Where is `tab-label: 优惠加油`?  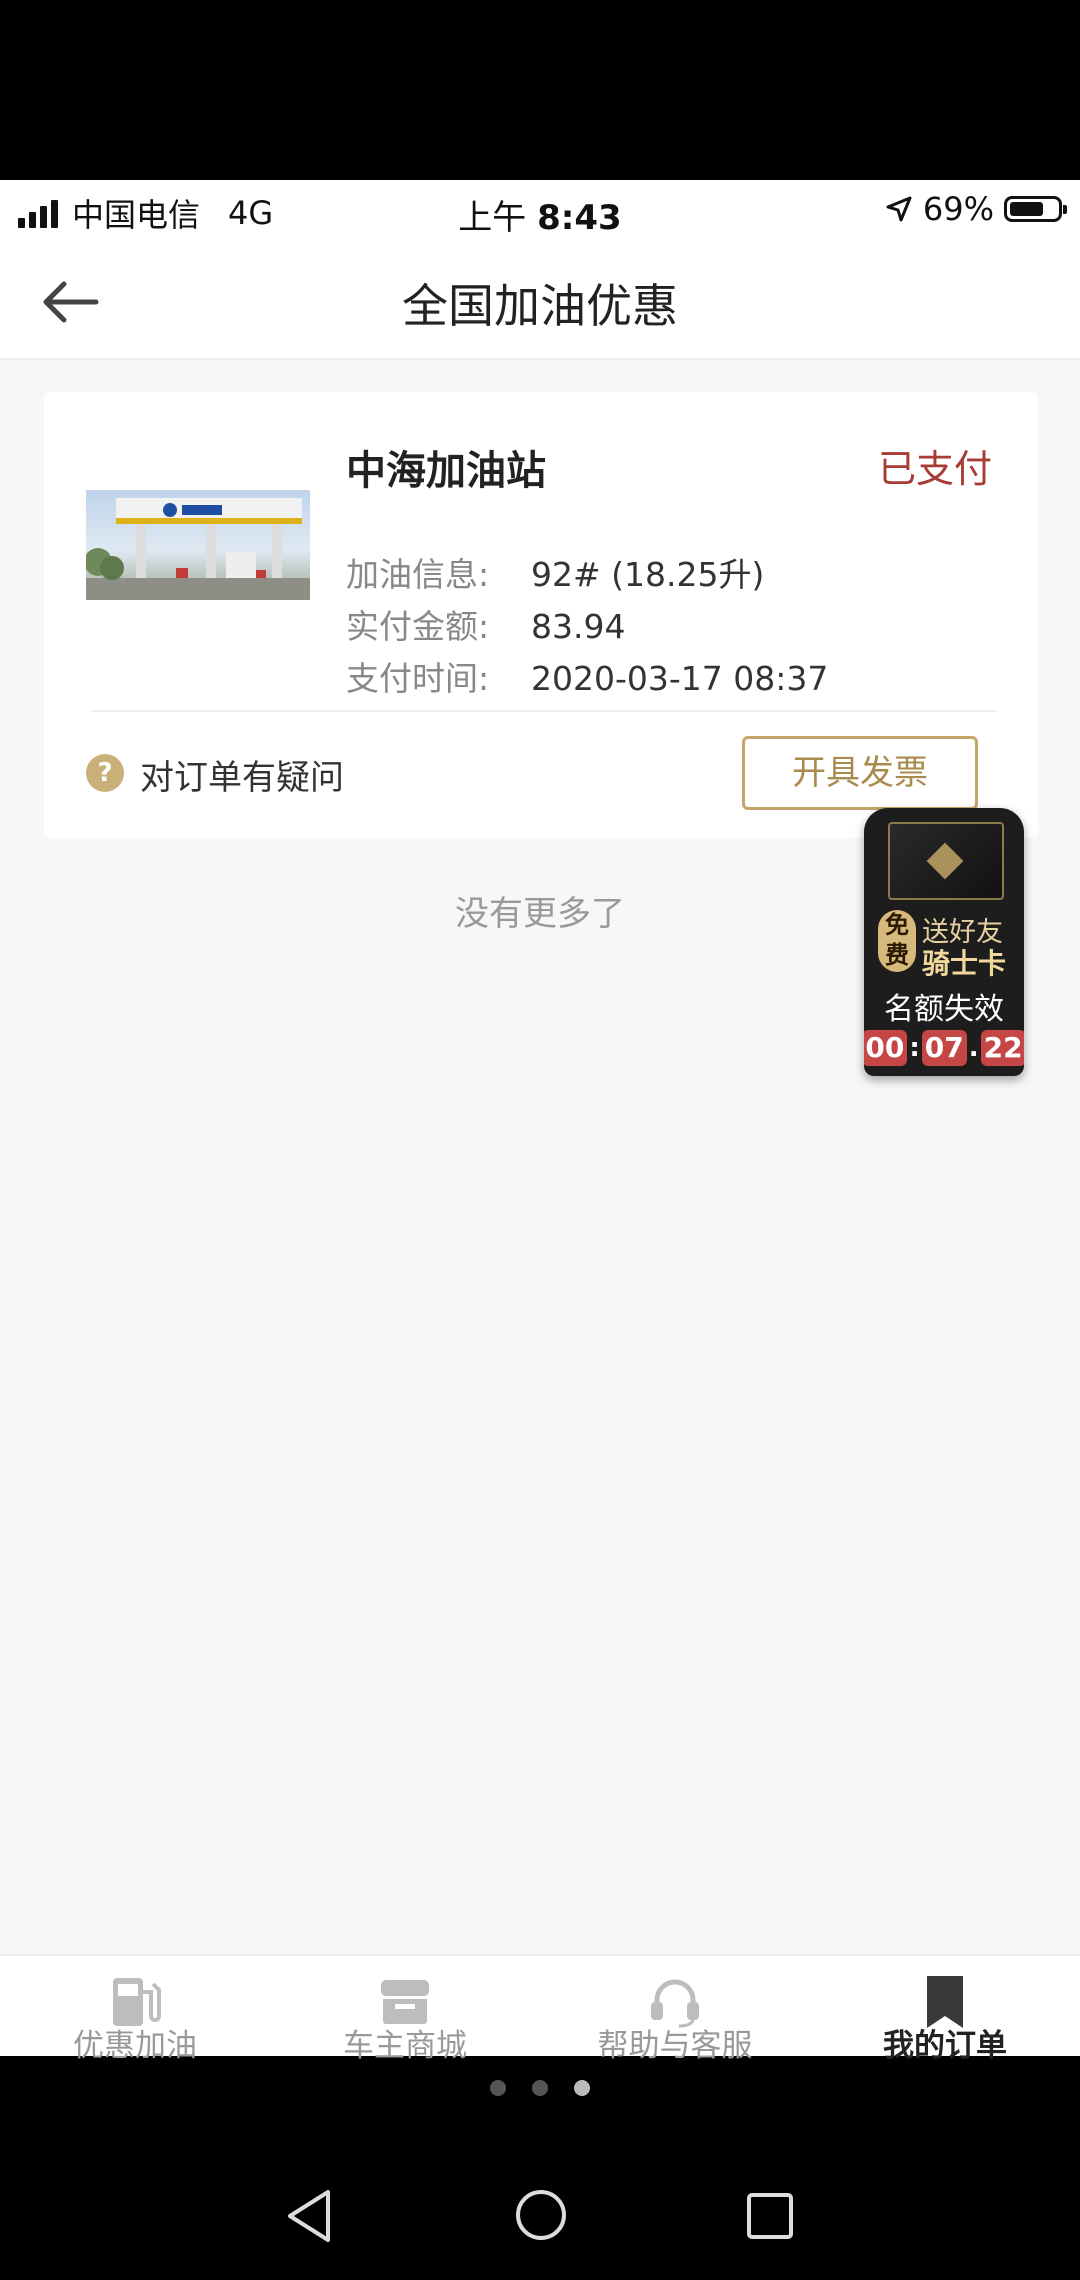 tab-label: 优惠加油 is located at coordinates (135, 2046).